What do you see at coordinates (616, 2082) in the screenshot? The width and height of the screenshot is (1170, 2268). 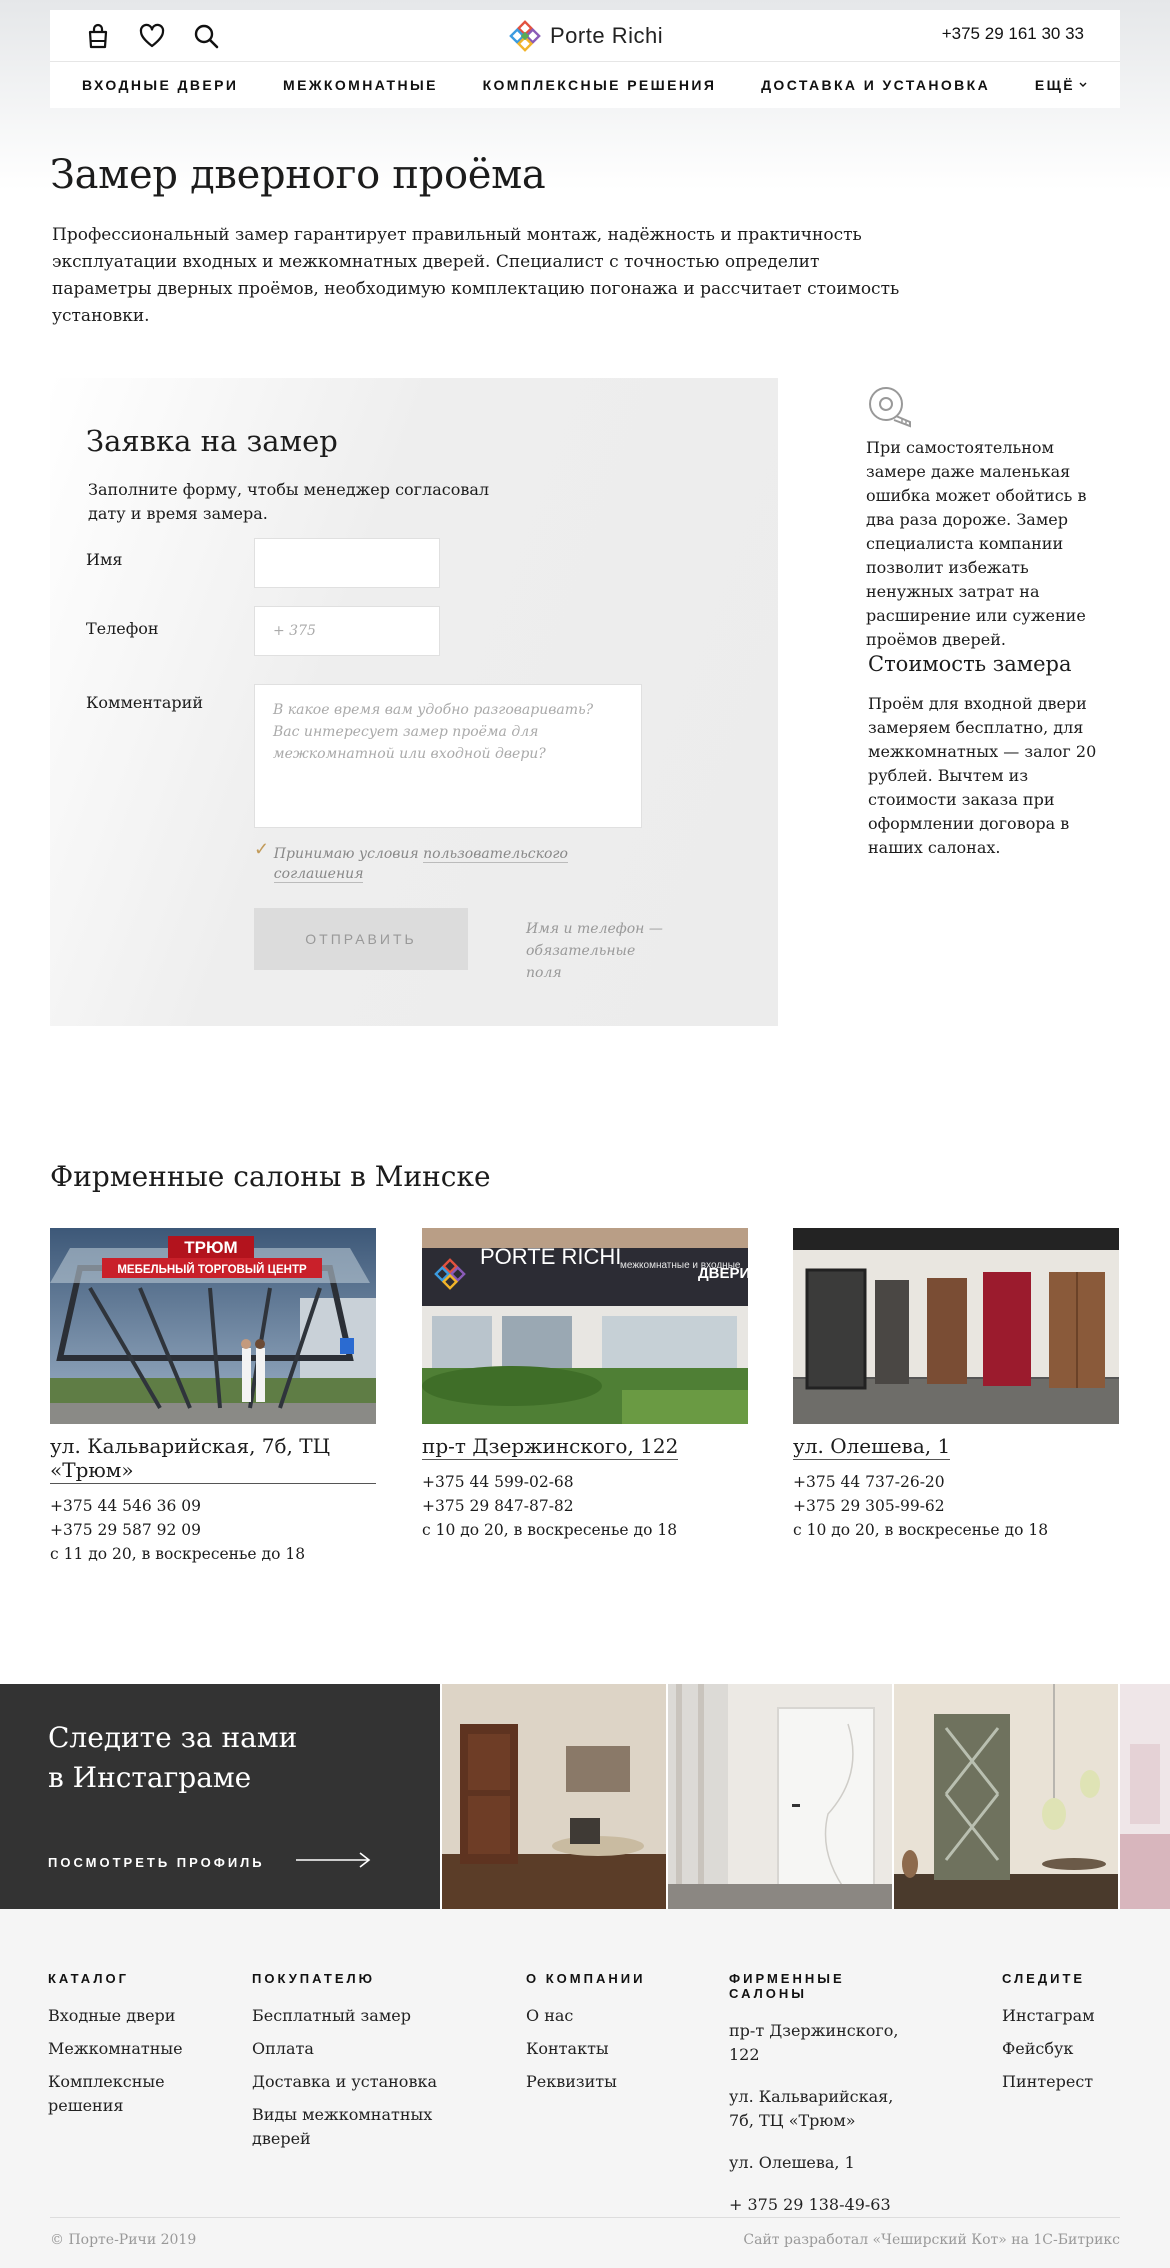 I see `footer-link: Реквизиты` at bounding box center [616, 2082].